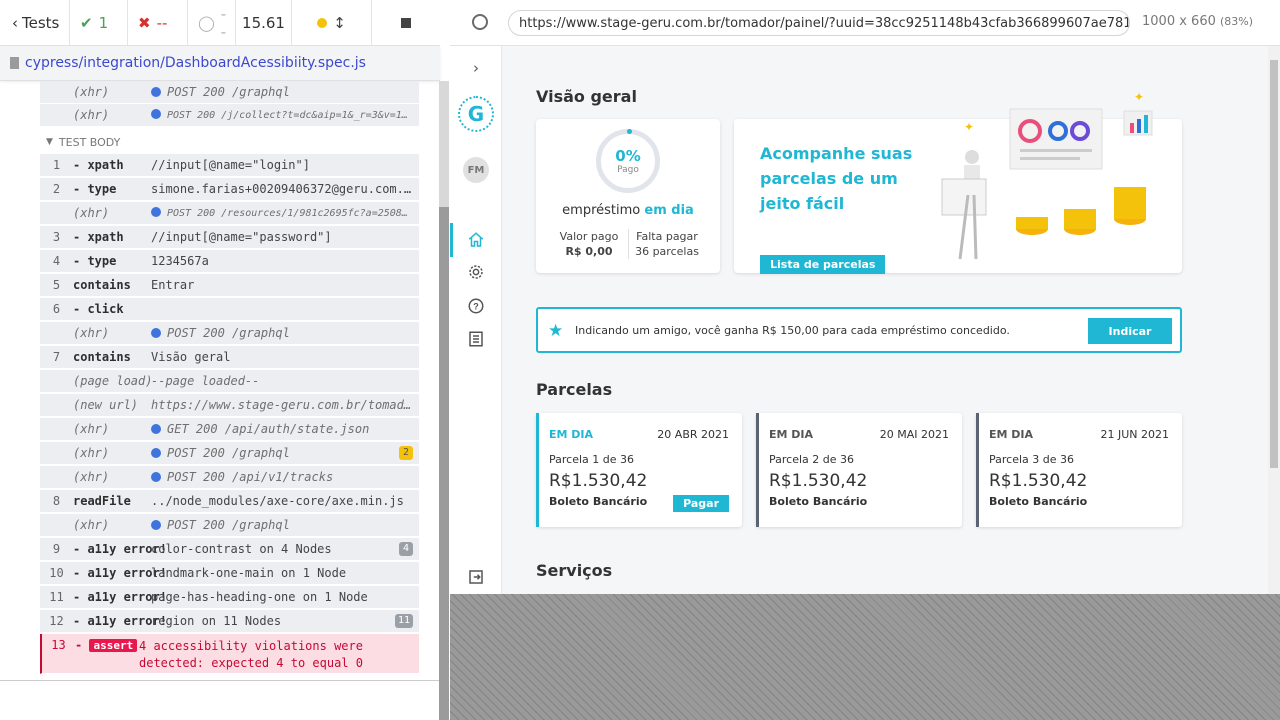  What do you see at coordinates (216, 621) in the screenshot?
I see `command-message: region on 11 Nodes` at bounding box center [216, 621].